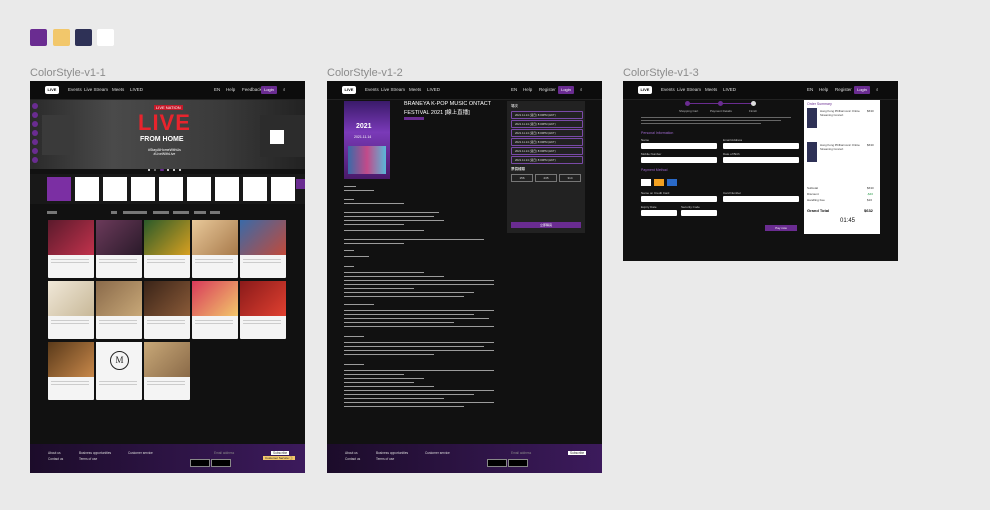  Describe the element at coordinates (119, 371) in the screenshot. I see `event-card: M` at that location.